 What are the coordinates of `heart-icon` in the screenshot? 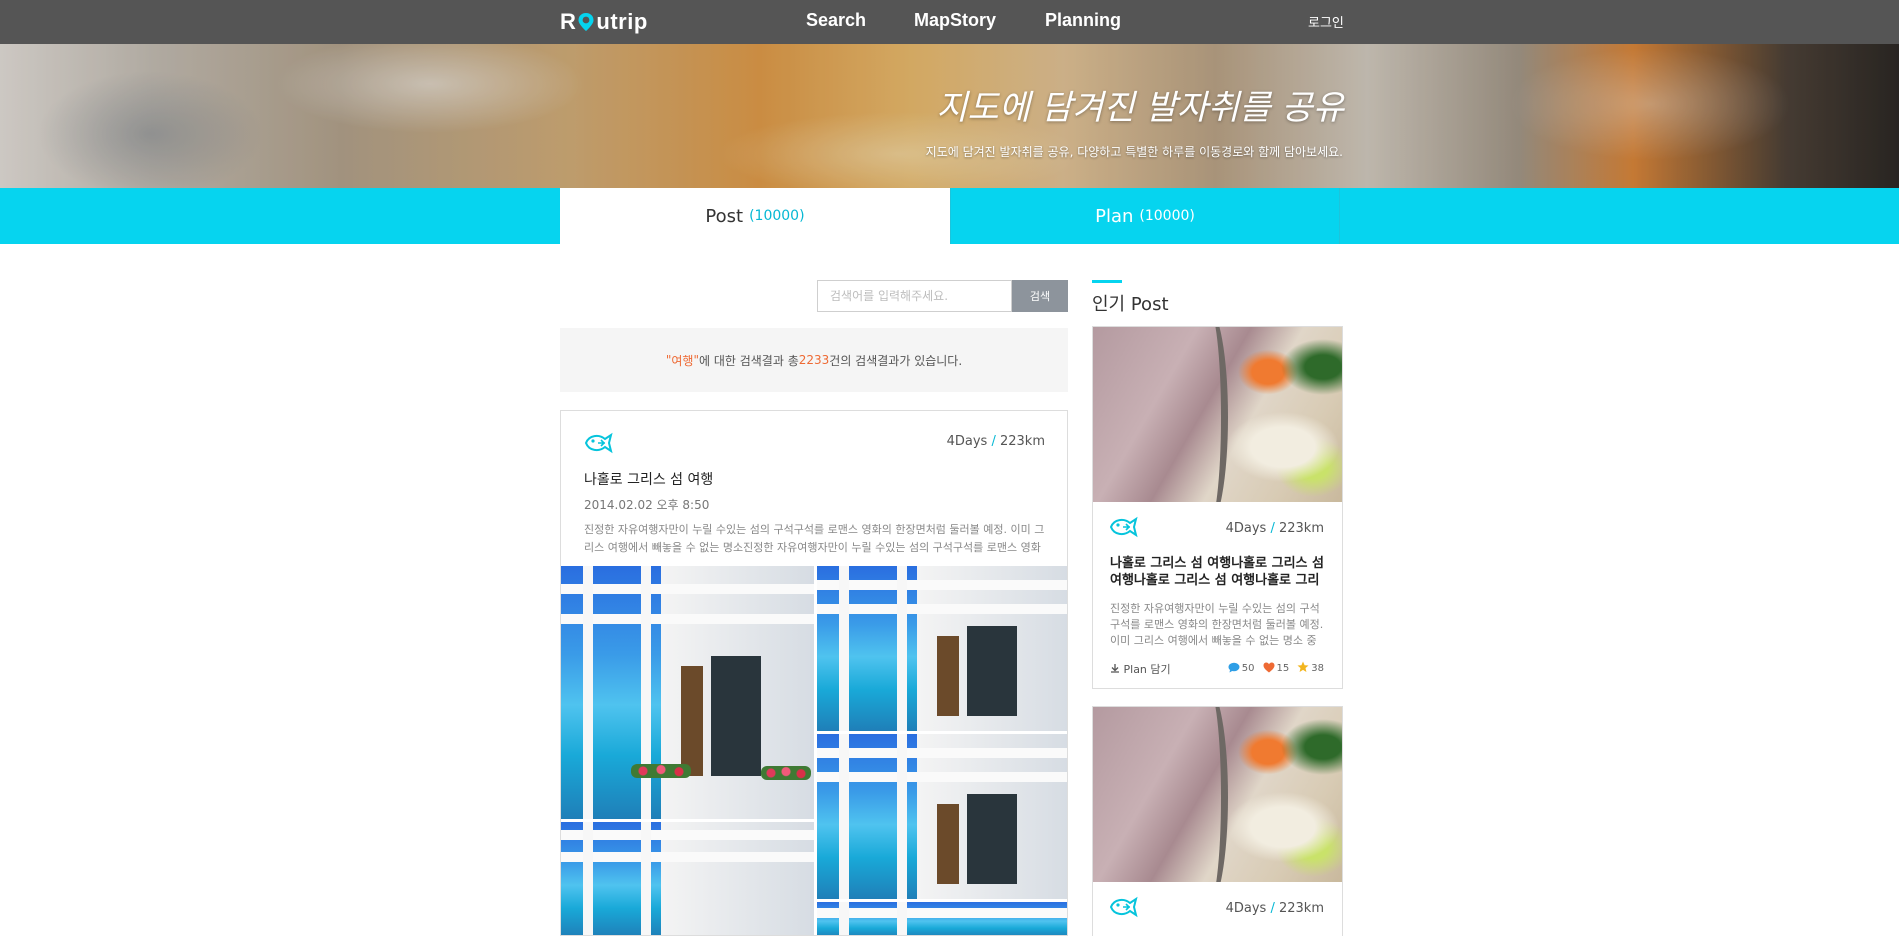 It's located at (1269, 669).